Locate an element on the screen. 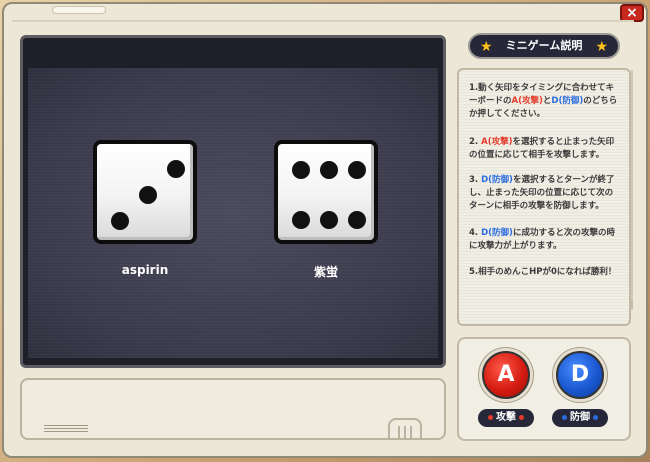  rule-2: 2. A(攻撃)を選択すると止まった矢印の位置に応じて相手を攻撃します。 is located at coordinates (542, 148).